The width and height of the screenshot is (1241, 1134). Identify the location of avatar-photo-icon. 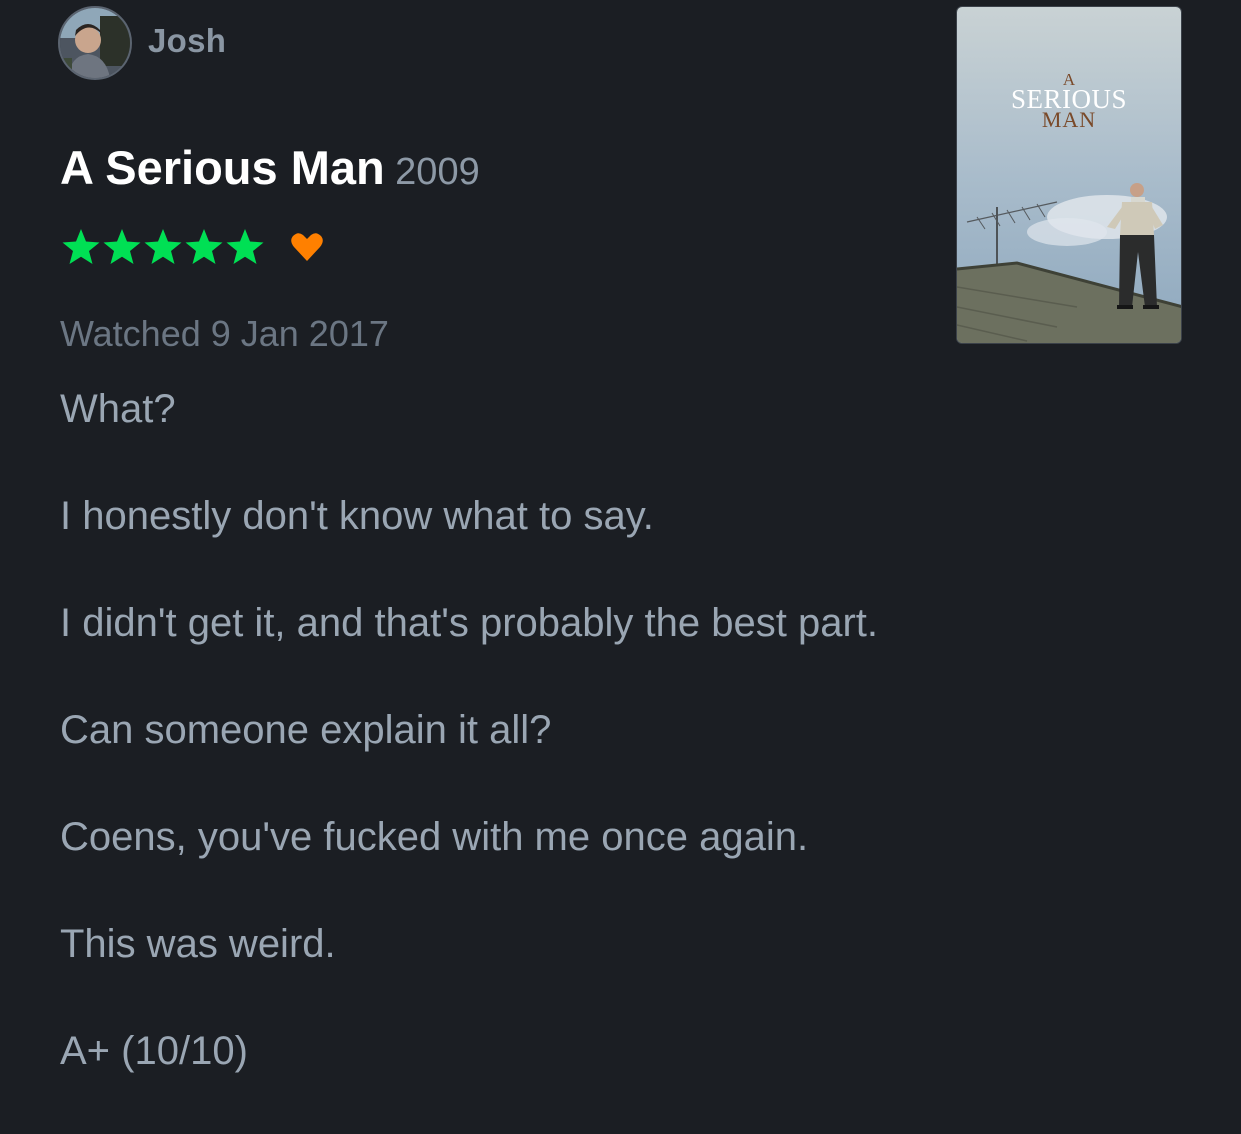
(95, 43).